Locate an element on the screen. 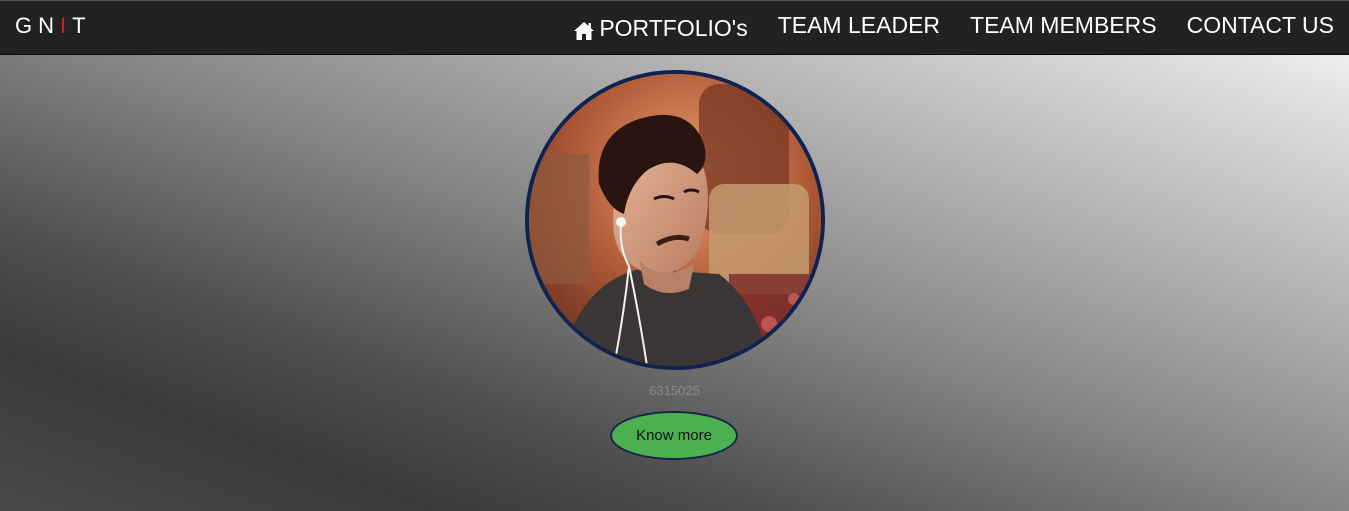 The width and height of the screenshot is (1349, 511). nav-item-team-leader-label: TEAM LEADER is located at coordinates (859, 25).